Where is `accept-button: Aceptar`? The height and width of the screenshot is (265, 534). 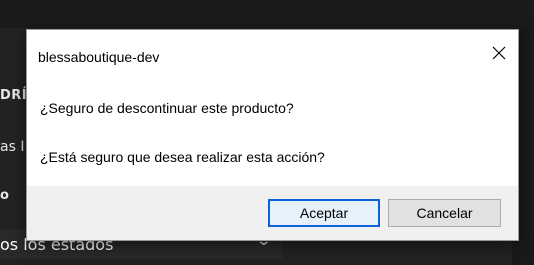
accept-button: Aceptar is located at coordinates (324, 213).